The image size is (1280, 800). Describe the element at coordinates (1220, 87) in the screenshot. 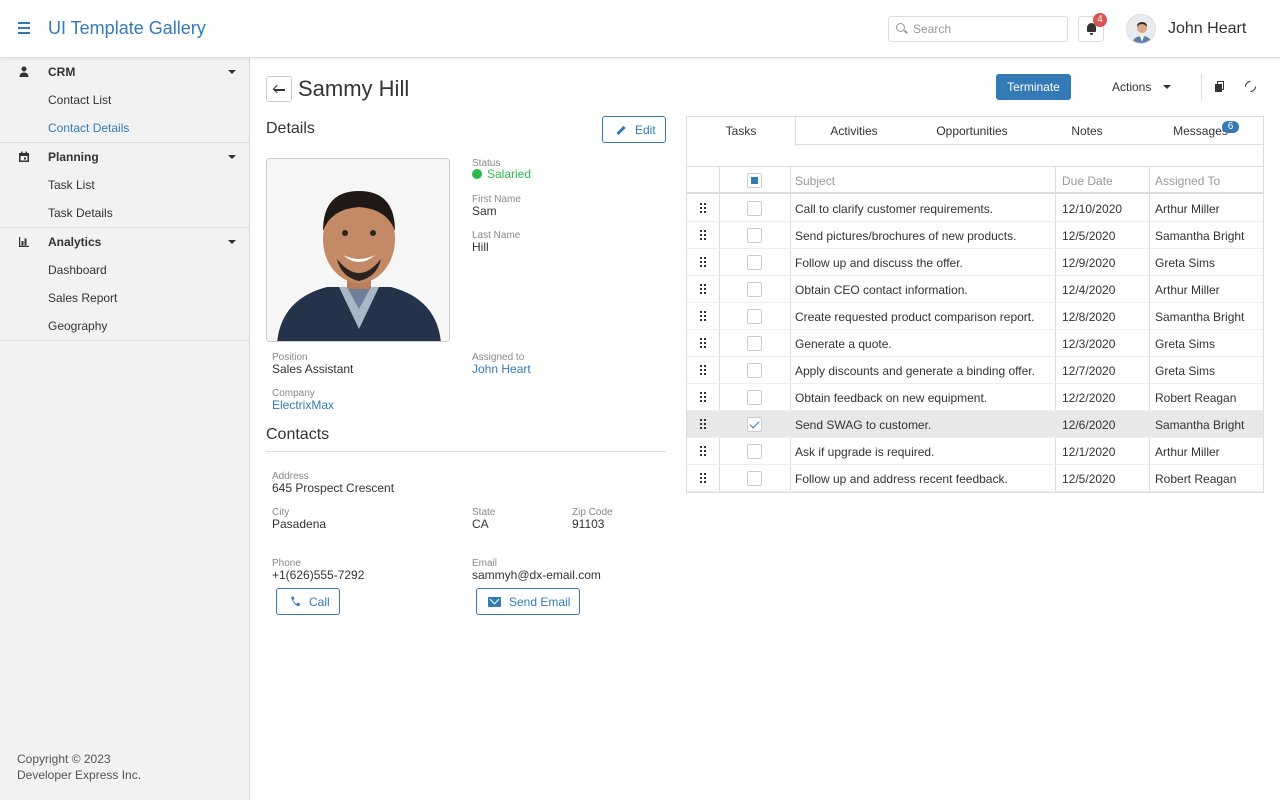

I see `copy-button` at that location.